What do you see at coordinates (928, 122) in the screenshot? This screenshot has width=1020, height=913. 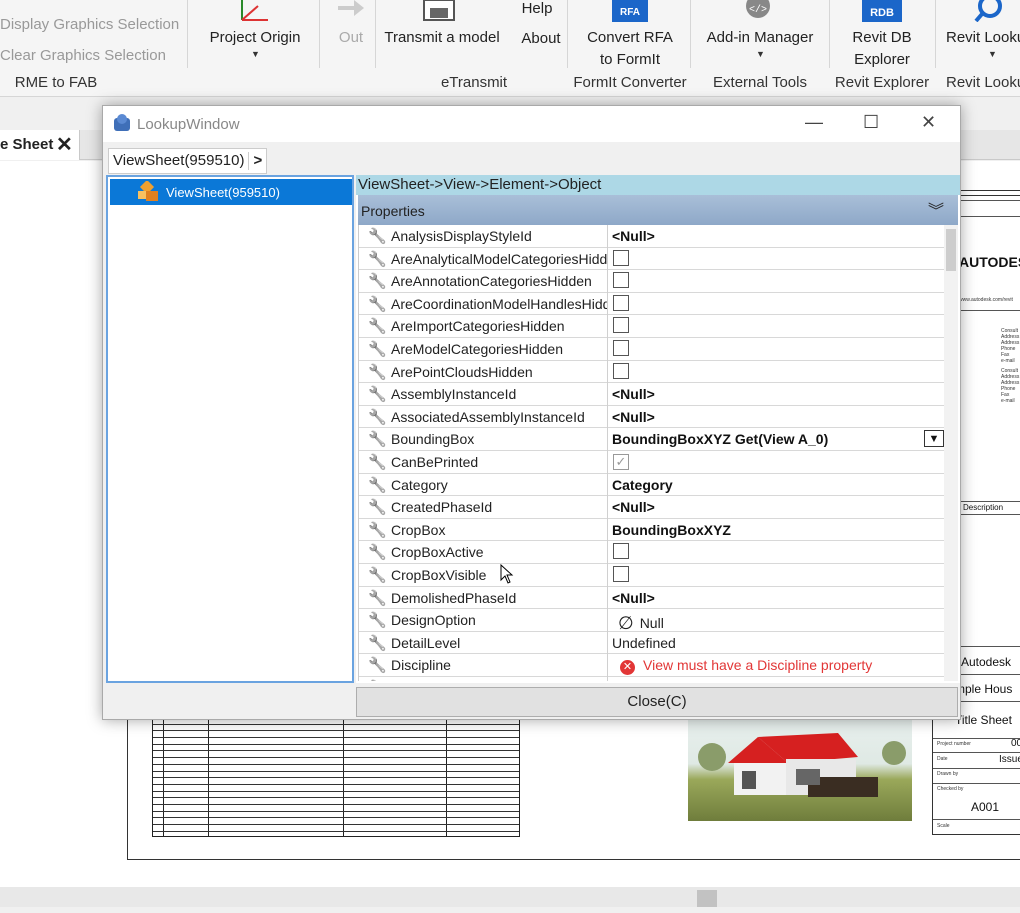 I see `close-window-button: ✕` at bounding box center [928, 122].